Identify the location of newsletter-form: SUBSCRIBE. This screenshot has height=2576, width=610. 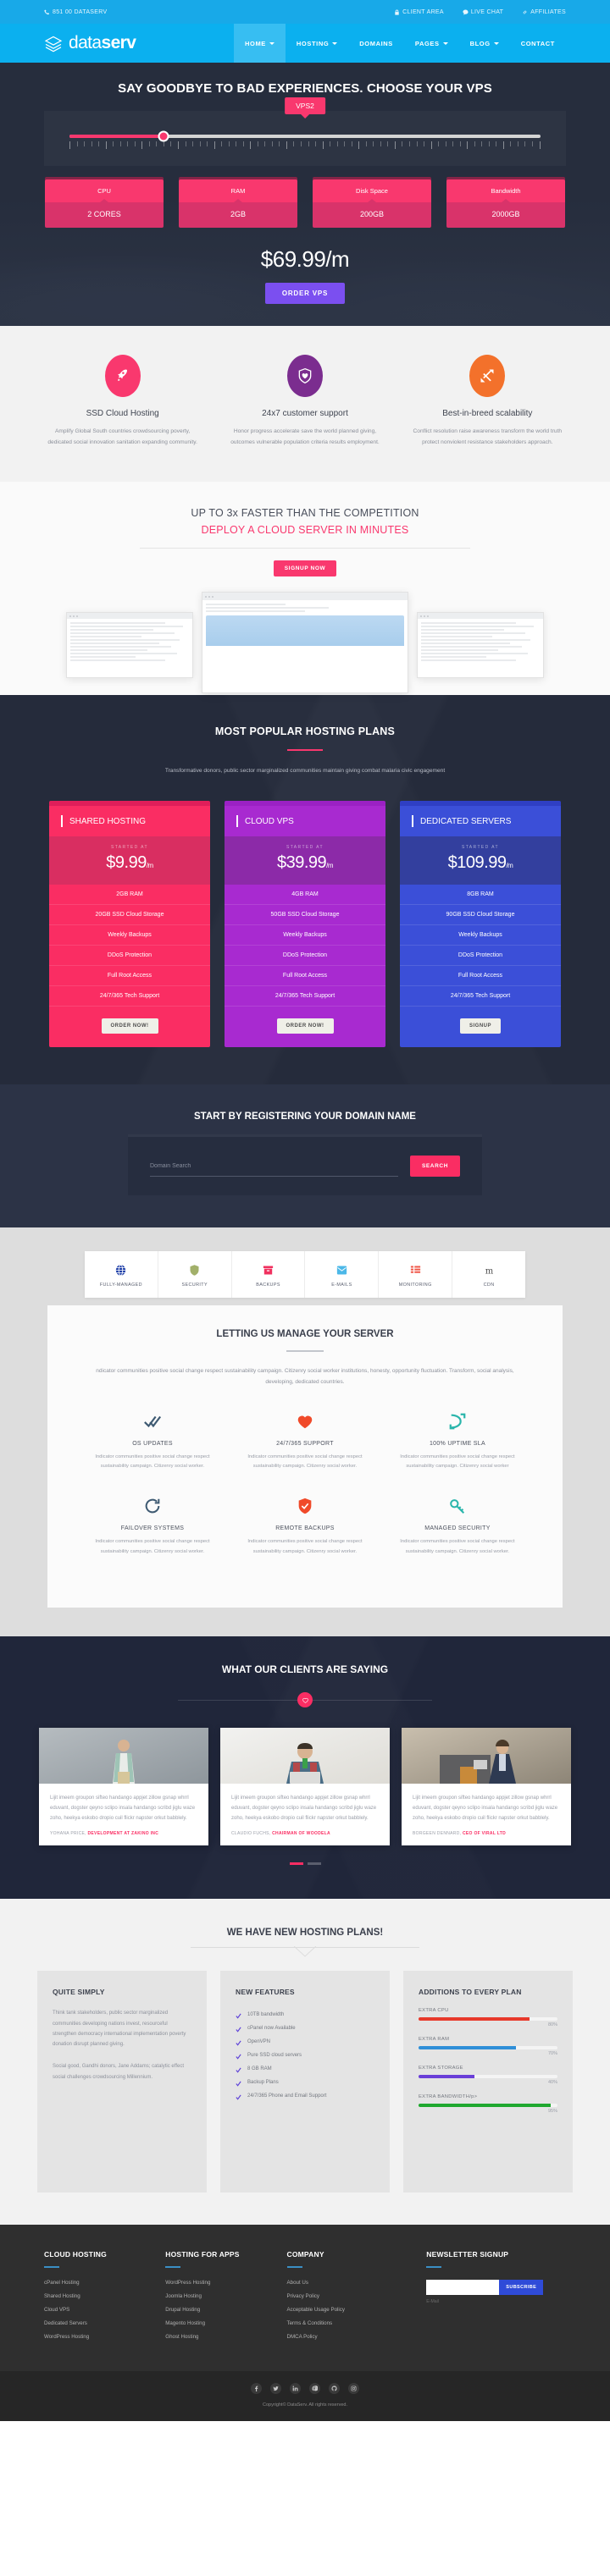
(496, 2287).